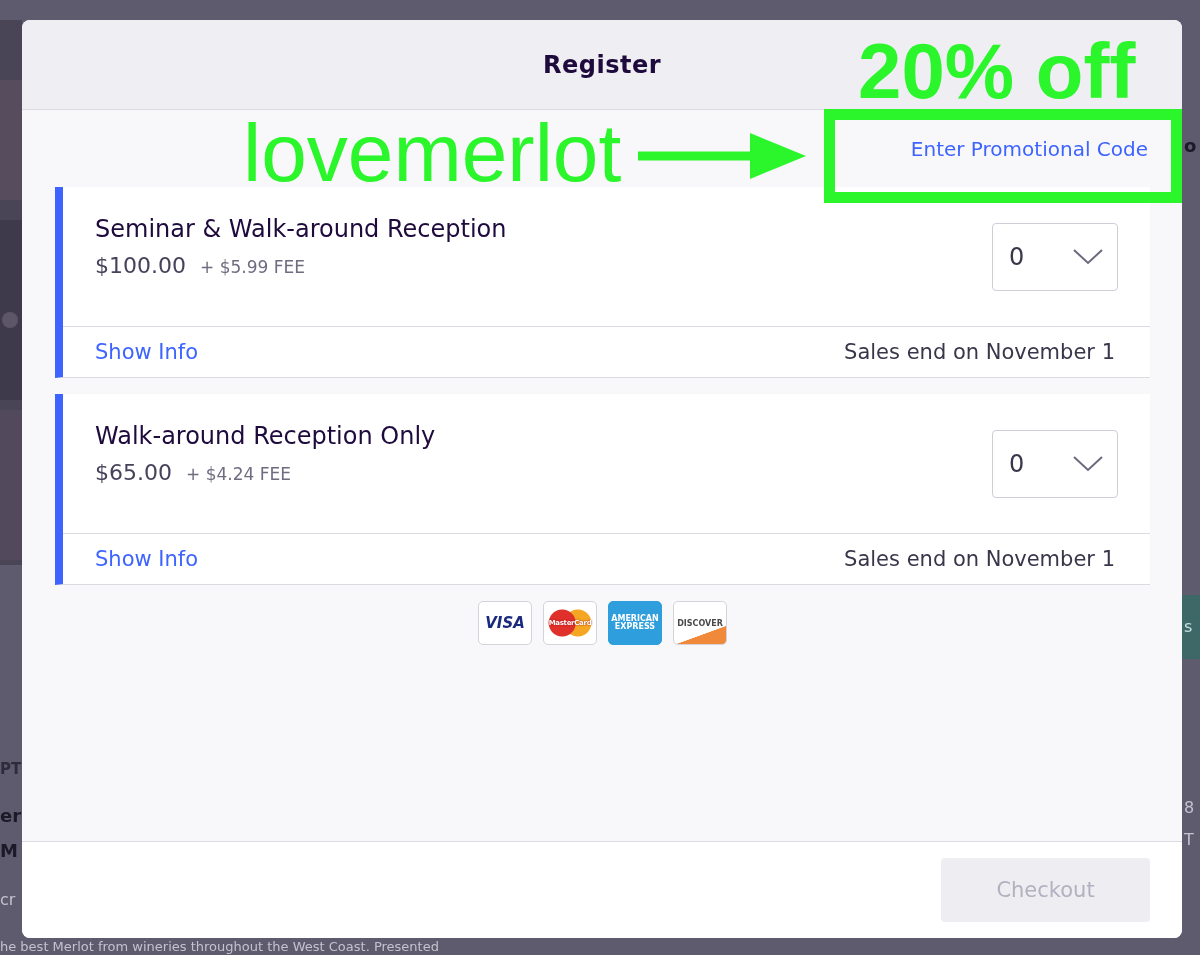 The width and height of the screenshot is (1200, 955). Describe the element at coordinates (219, 946) in the screenshot. I see `event-description: he best Merlot from wineries throughout the West Coast. Presented` at that location.